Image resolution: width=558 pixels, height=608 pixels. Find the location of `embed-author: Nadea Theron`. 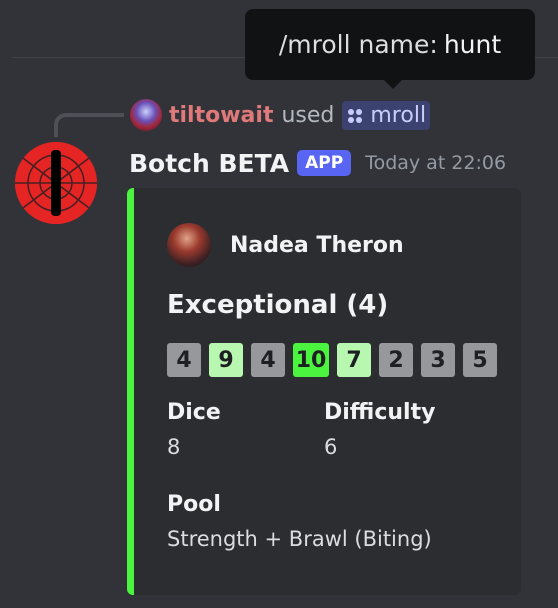

embed-author: Nadea Theron is located at coordinates (285, 245).